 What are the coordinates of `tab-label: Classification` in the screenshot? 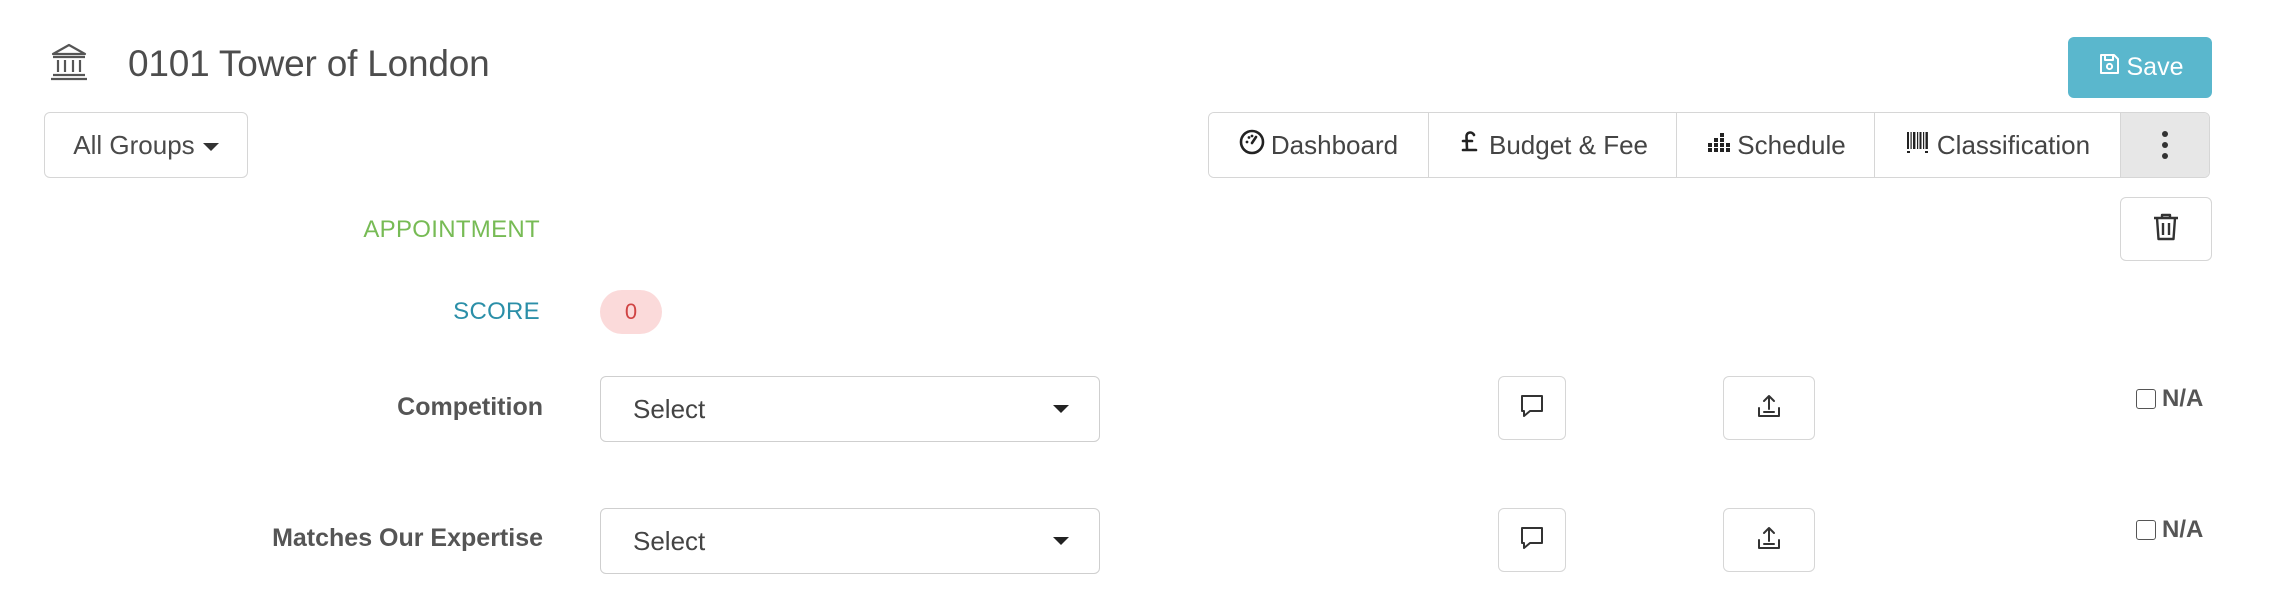 It's located at (2013, 144).